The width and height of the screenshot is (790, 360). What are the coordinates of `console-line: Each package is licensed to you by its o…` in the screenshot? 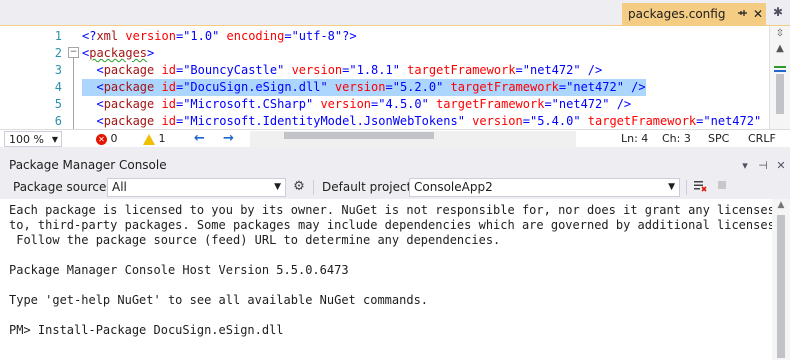 It's located at (392, 210).